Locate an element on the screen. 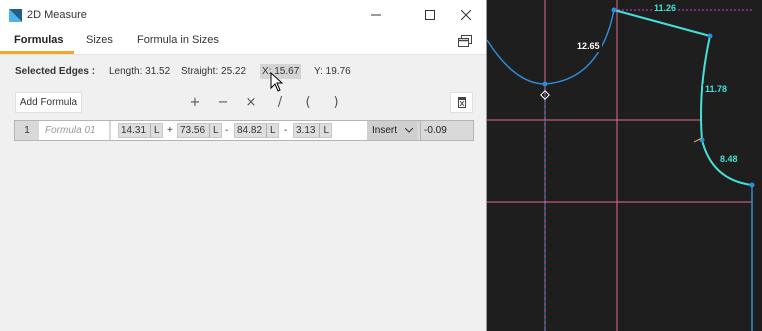 This screenshot has height=331, width=762. tab-formula-in-sizes: Formula in Sizes is located at coordinates (178, 40).